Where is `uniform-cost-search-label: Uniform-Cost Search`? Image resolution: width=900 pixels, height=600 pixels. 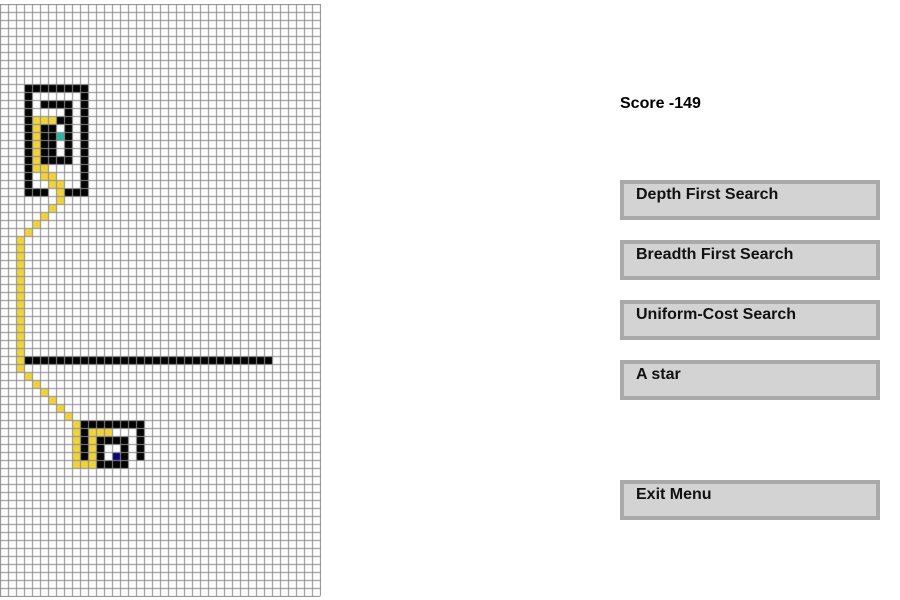 uniform-cost-search-label: Uniform-Cost Search is located at coordinates (716, 314).